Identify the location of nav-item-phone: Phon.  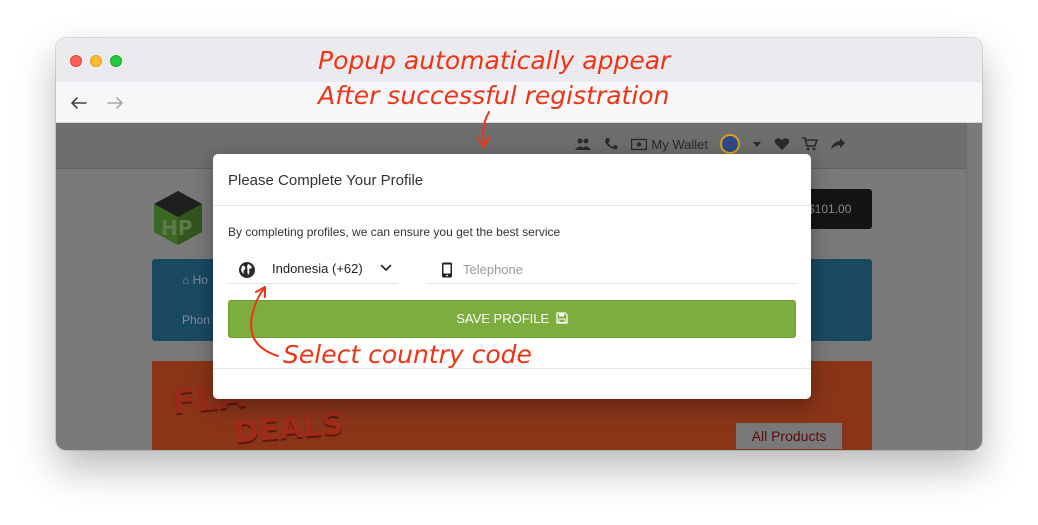
(196, 320).